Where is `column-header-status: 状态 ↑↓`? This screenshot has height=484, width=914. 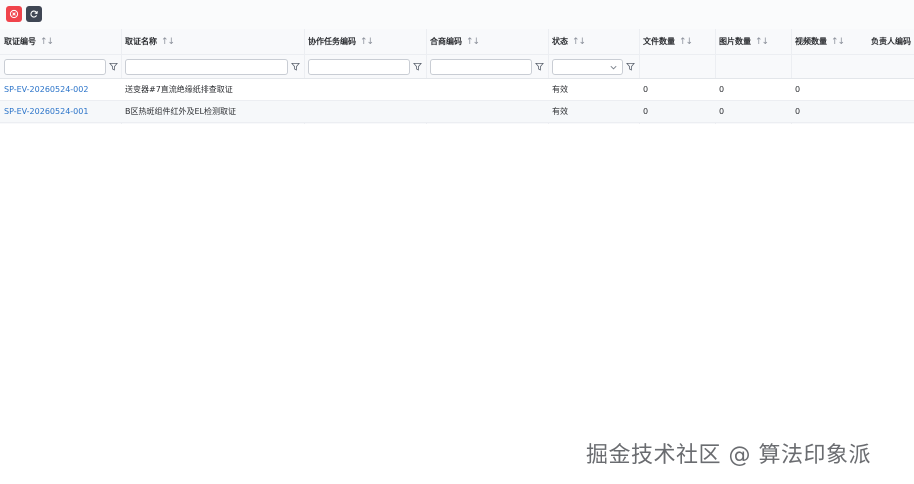
column-header-status: 状态 ↑↓ is located at coordinates (569, 41).